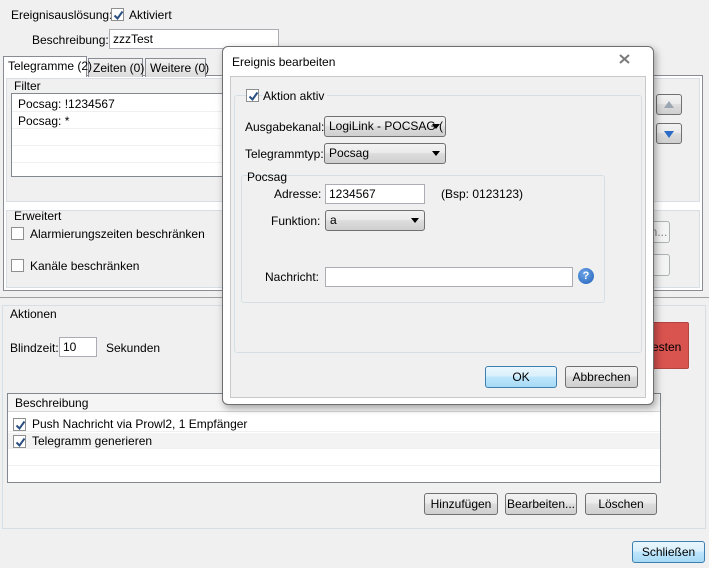 Image resolution: width=709 pixels, height=568 pixels. Describe the element at coordinates (295, 96) in the screenshot. I see `action-active-label: Aktion aktiv` at that location.